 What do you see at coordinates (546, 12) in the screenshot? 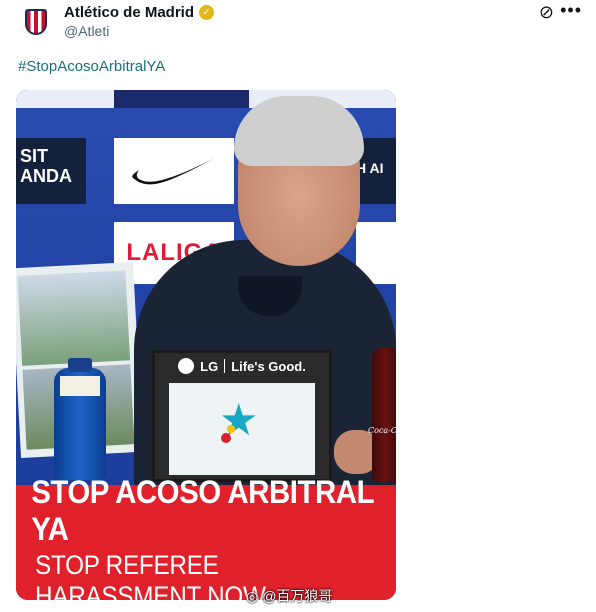
I see `grok-icon: ⊘` at bounding box center [546, 12].